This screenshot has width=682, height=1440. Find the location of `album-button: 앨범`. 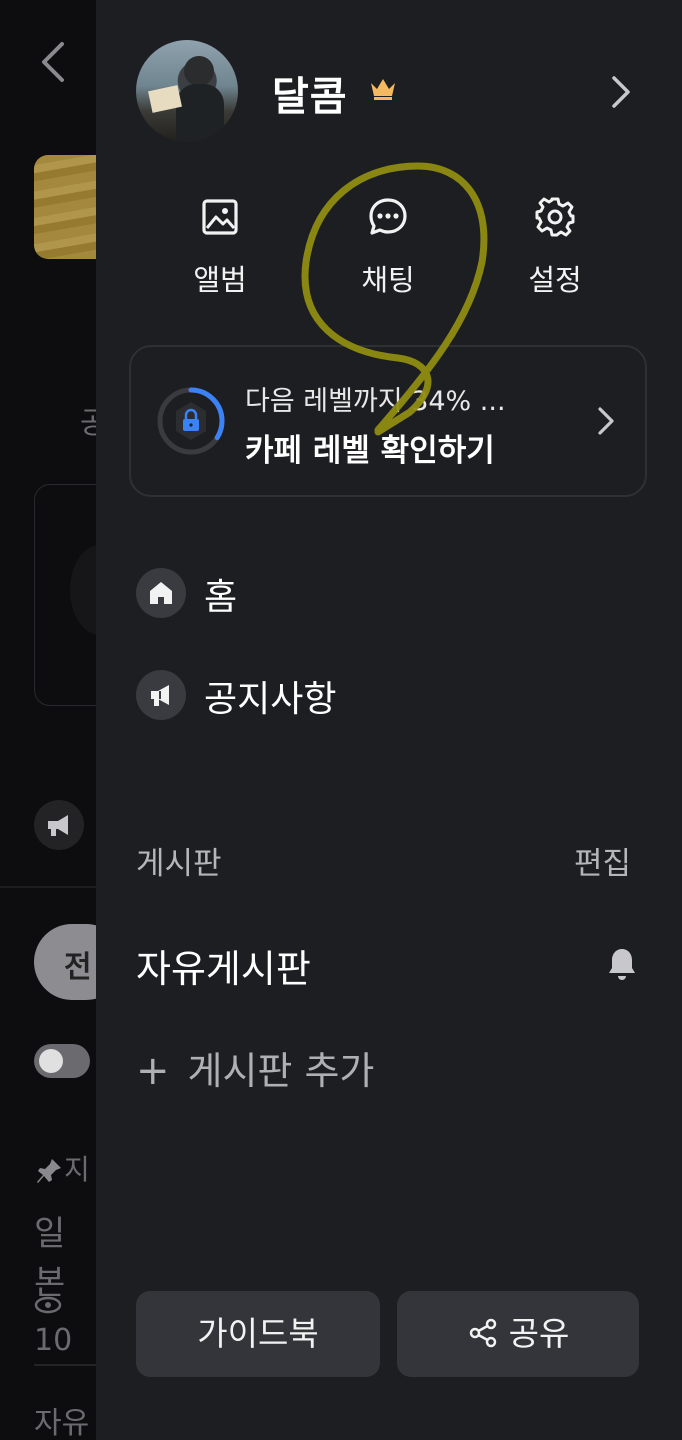

album-button: 앨범 is located at coordinates (220, 250).